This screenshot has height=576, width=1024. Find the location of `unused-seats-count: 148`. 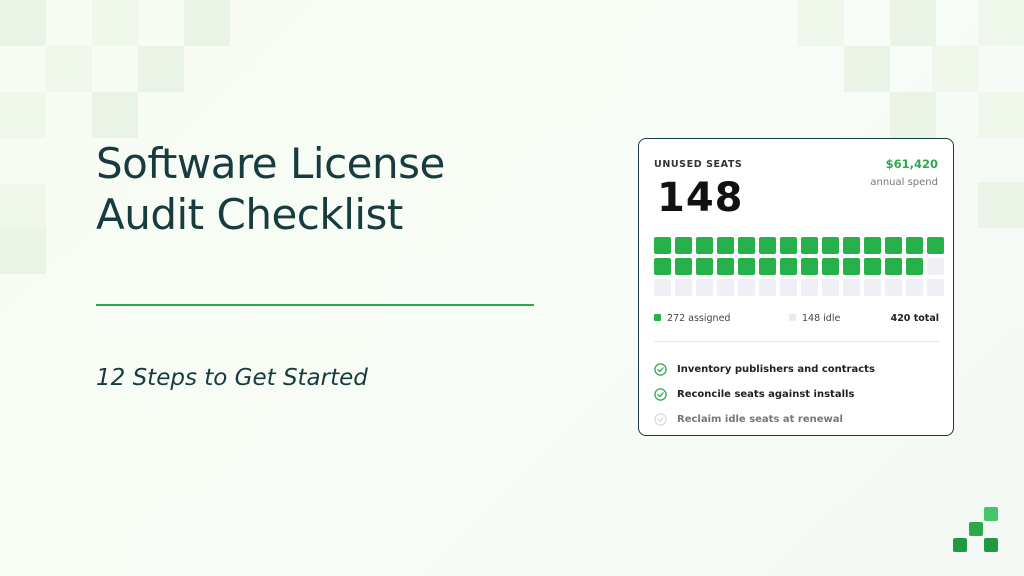

unused-seats-count: 148 is located at coordinates (700, 198).